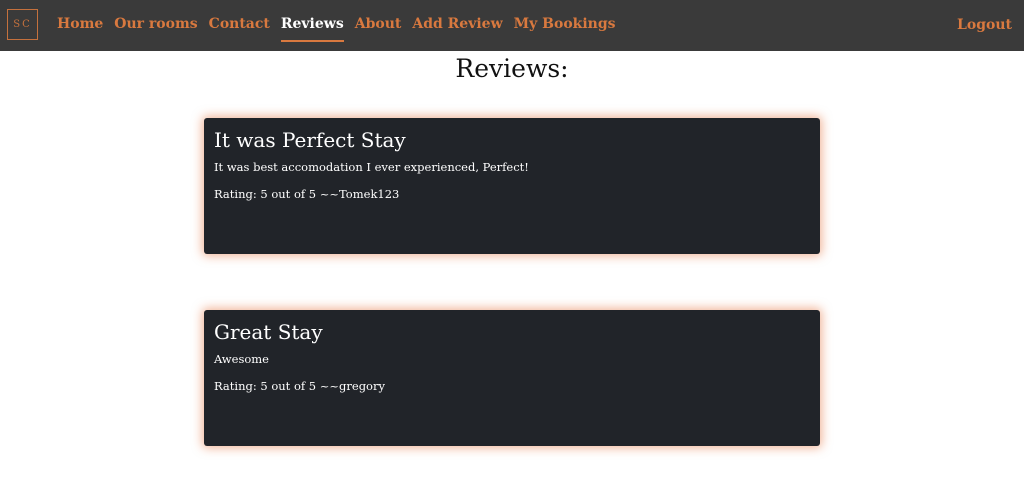  I want to click on nav-contact: Contact, so click(239, 25).